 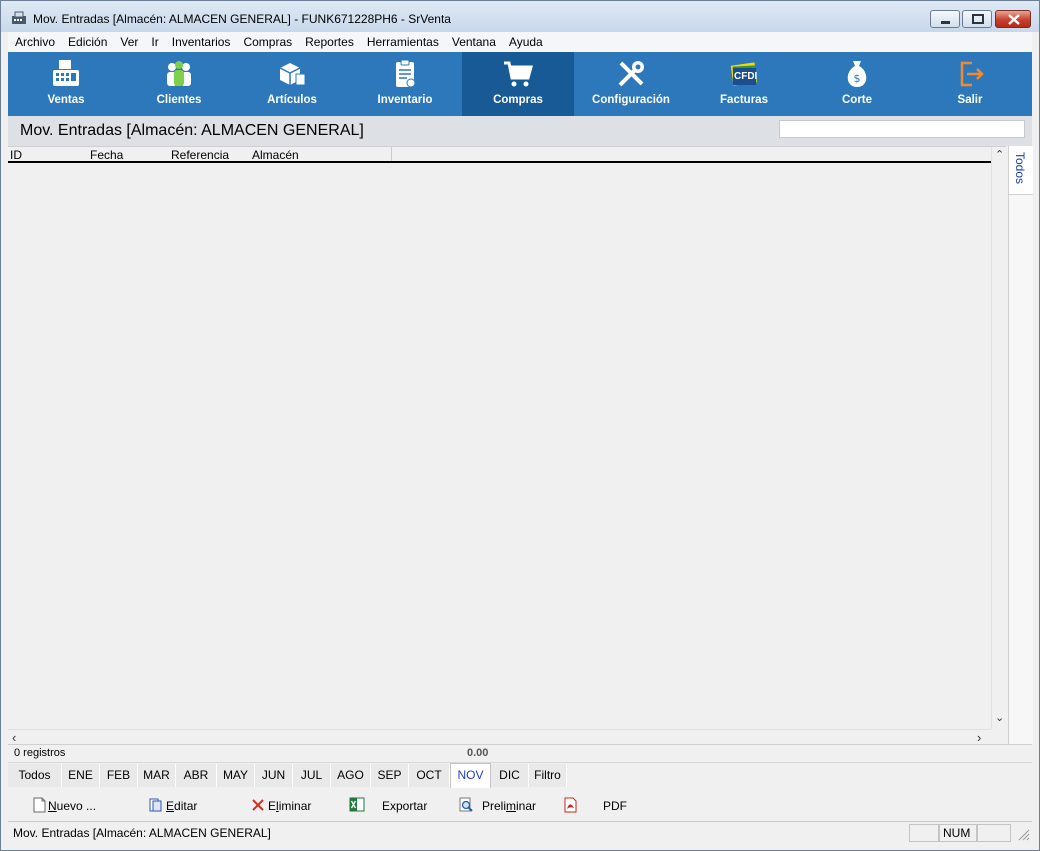 I want to click on close-button, so click(x=1013, y=19).